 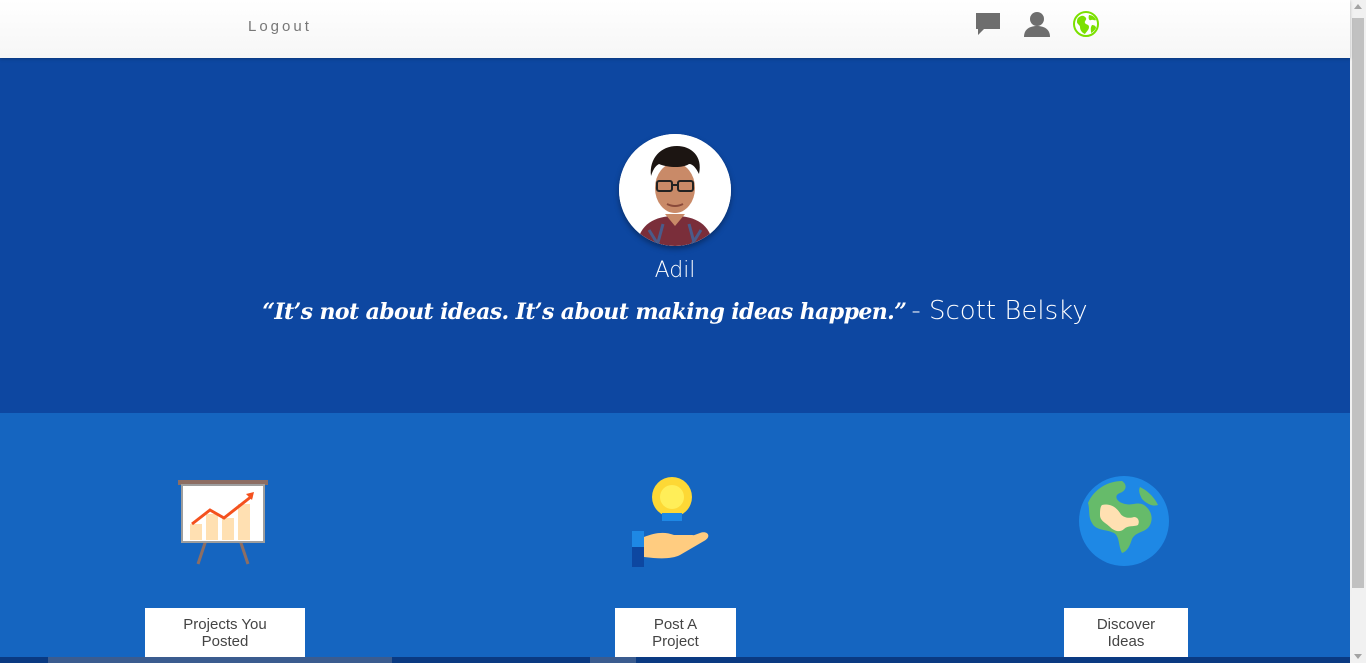 What do you see at coordinates (988, 24) in the screenshot?
I see `chat-icon` at bounding box center [988, 24].